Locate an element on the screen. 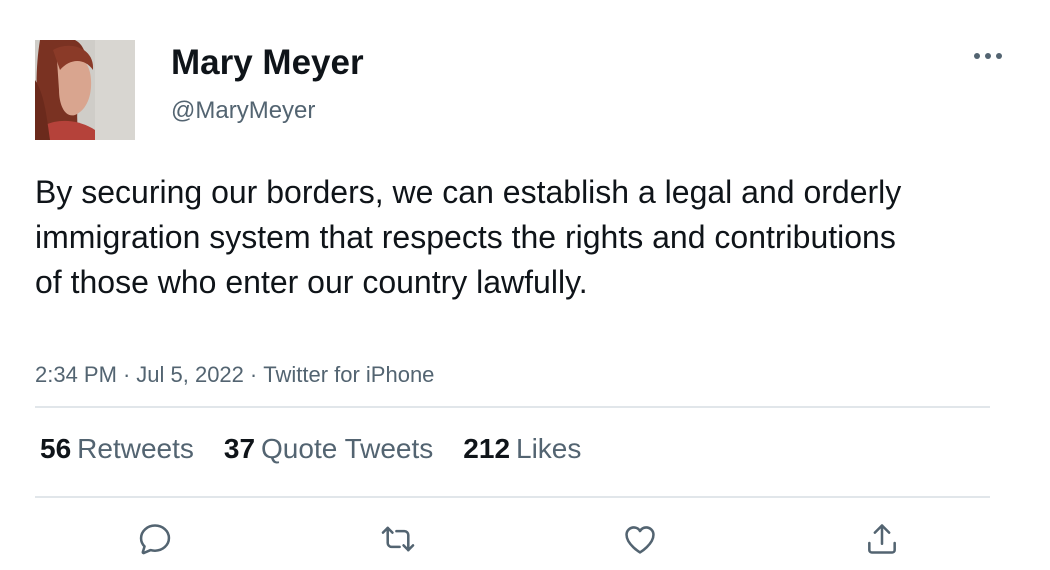  retweet-icon is located at coordinates (398, 539).